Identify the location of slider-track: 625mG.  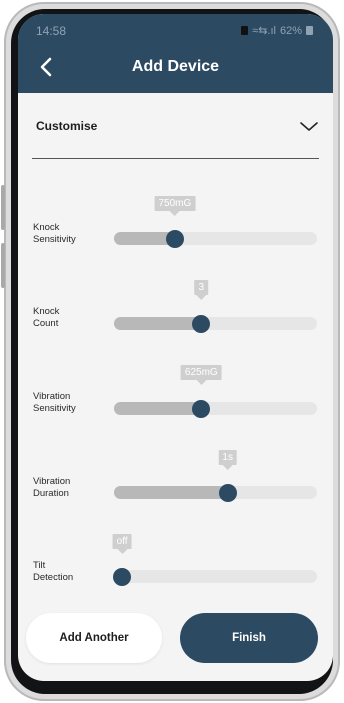
(215, 391).